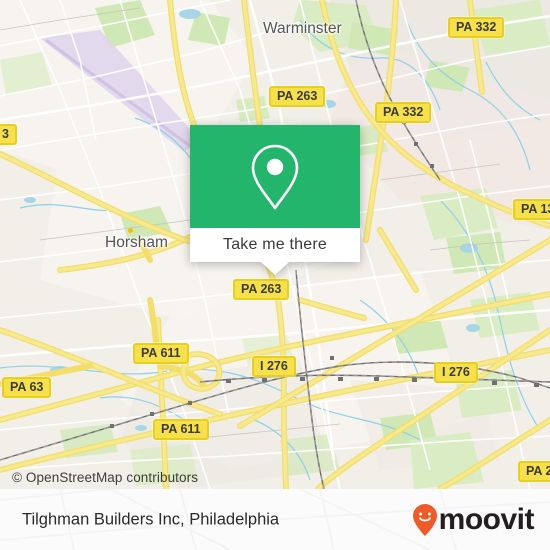 Image resolution: width=550 pixels, height=550 pixels. What do you see at coordinates (130, 230) in the screenshot?
I see `map-place-dot-horsham` at bounding box center [130, 230].